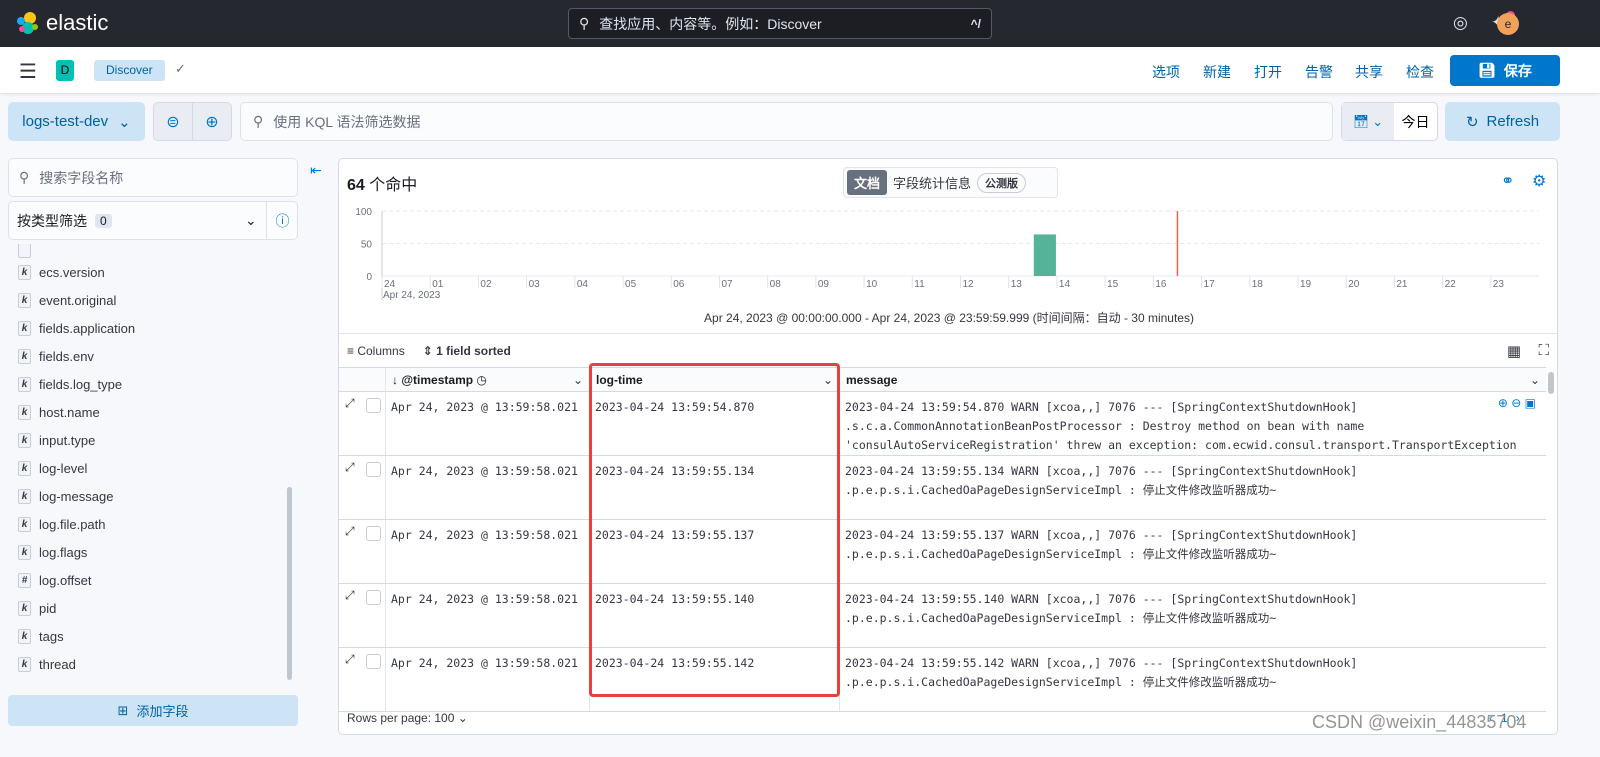  Describe the element at coordinates (1415, 121) in the screenshot. I see `date-label: 今日` at that location.